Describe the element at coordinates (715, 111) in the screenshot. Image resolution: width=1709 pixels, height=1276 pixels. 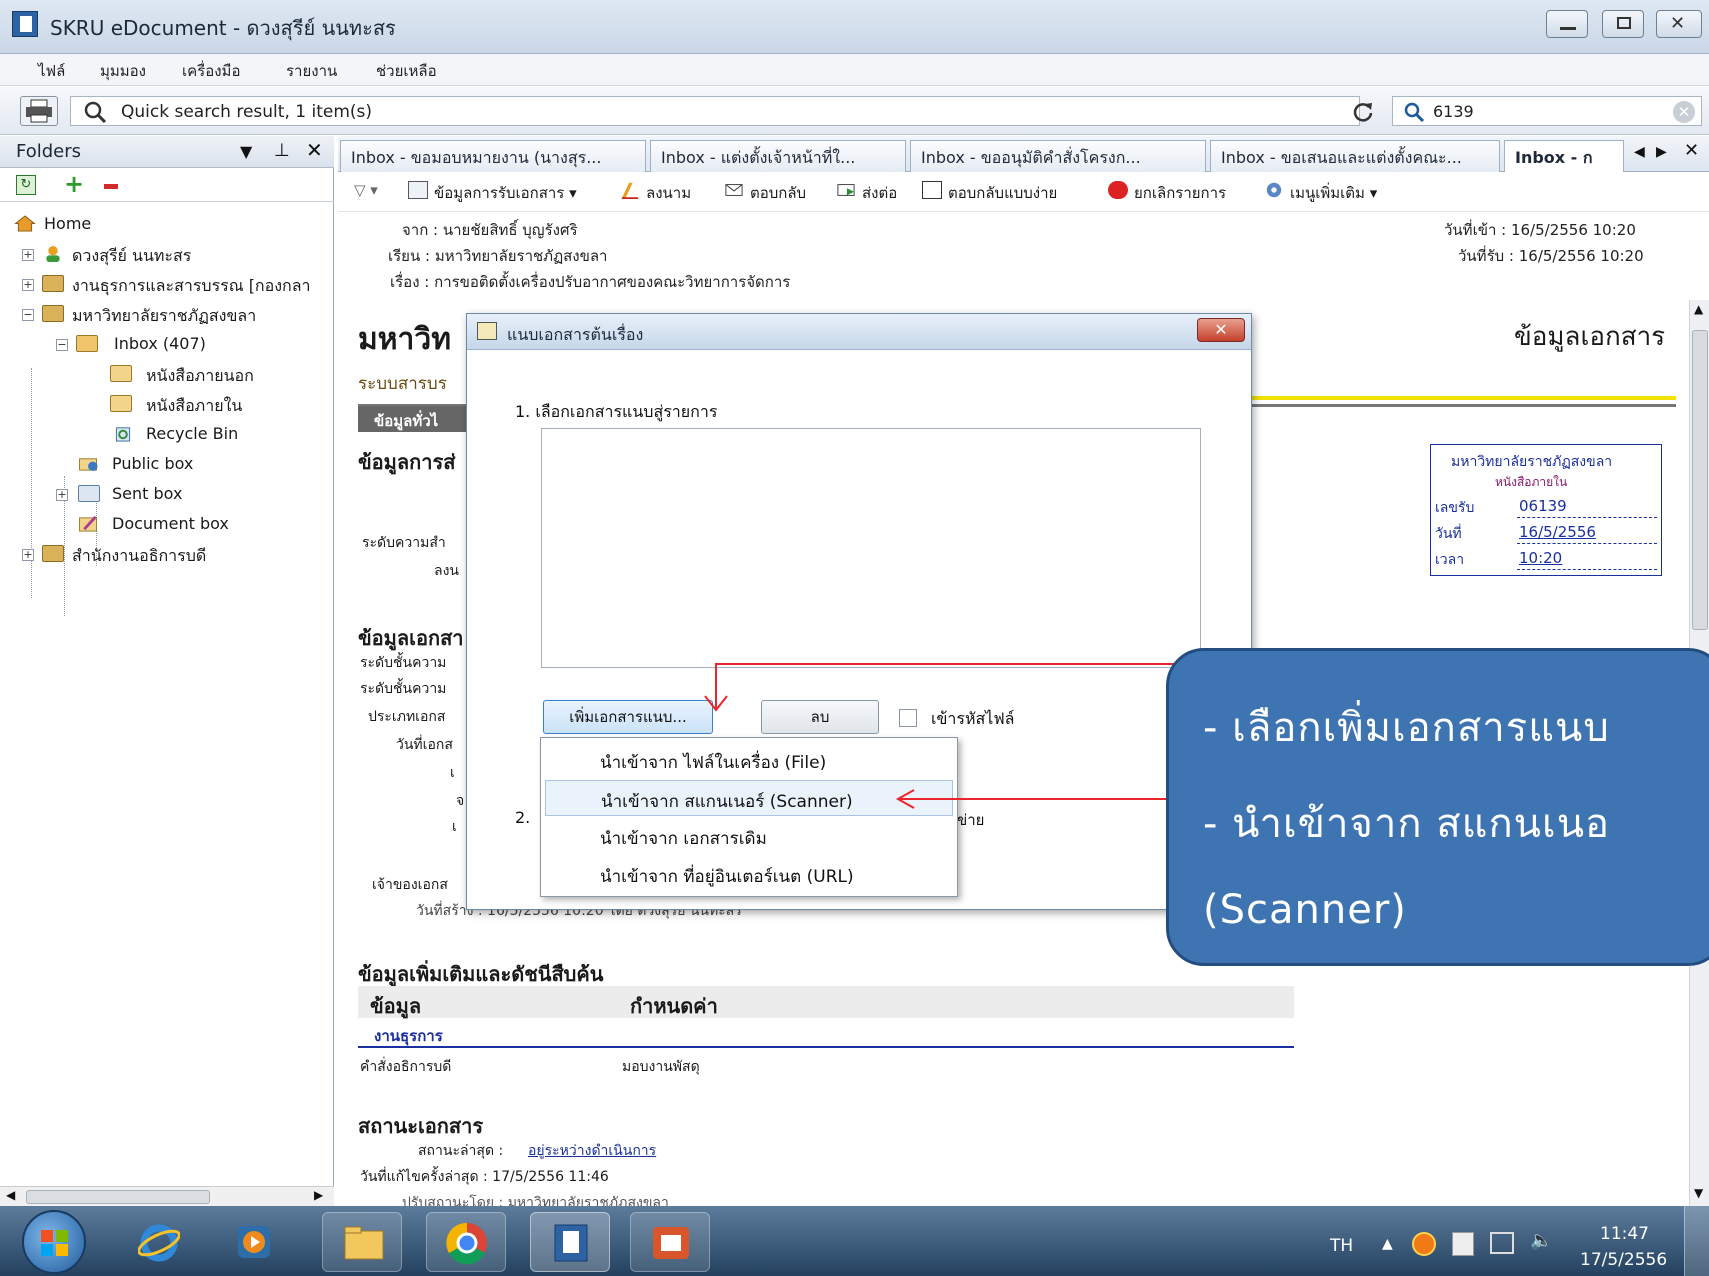
I see `quick-search-bar: Quick search result, 1 item(s)` at that location.